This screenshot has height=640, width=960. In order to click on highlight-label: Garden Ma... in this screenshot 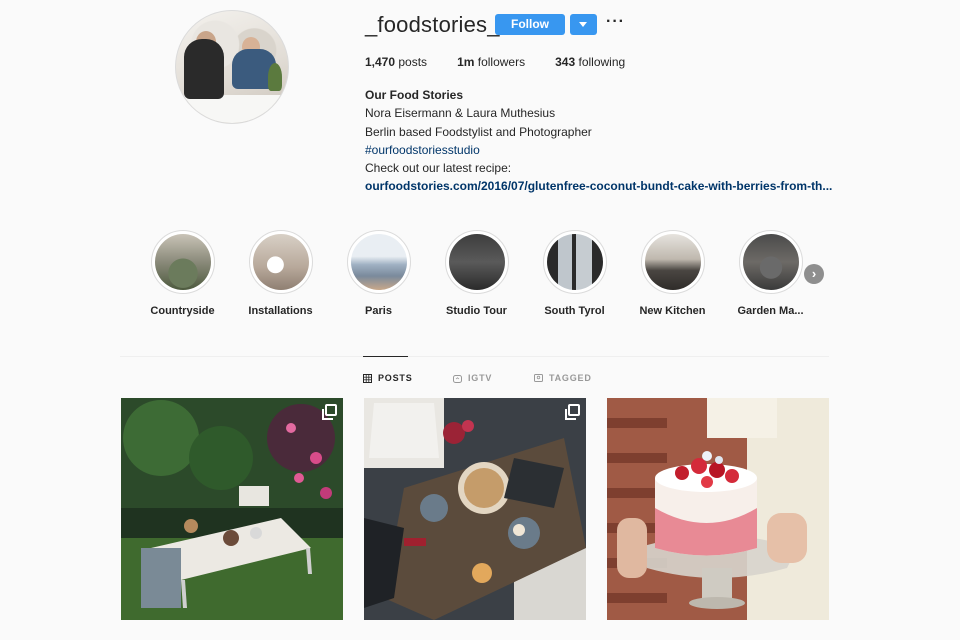, I will do `click(770, 311)`.